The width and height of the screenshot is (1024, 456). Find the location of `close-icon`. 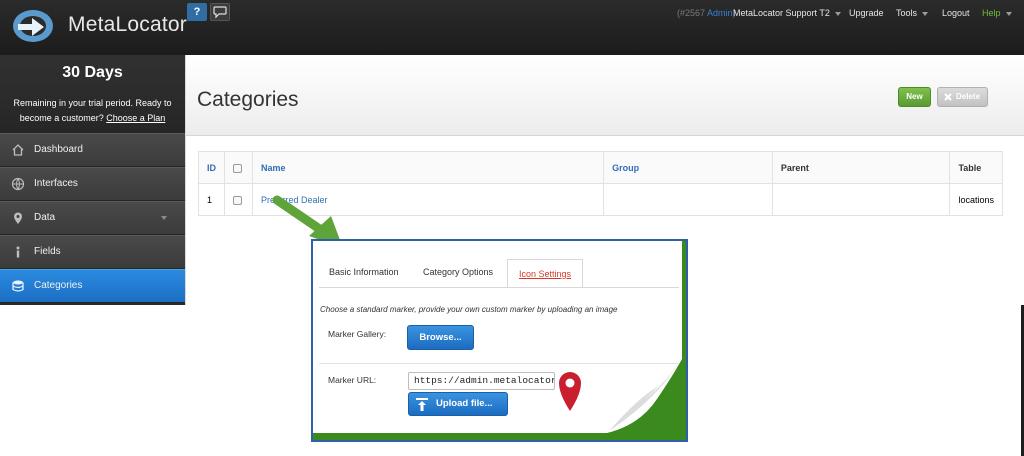

close-icon is located at coordinates (948, 97).